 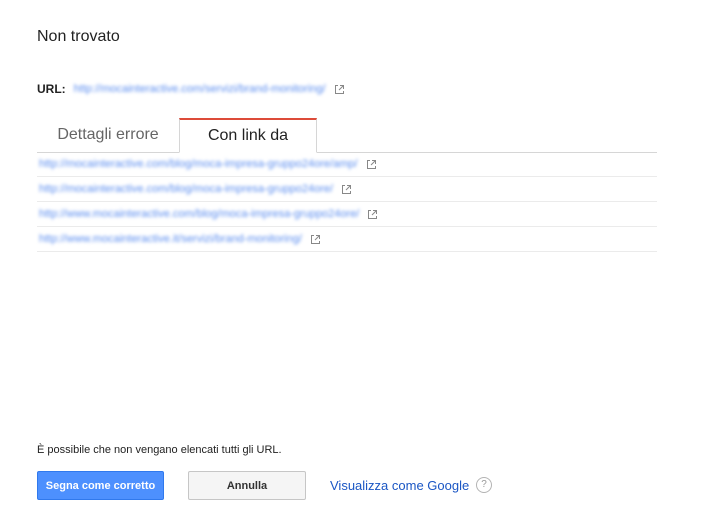 I want to click on fetch-as-google-link: Visualizza come Google, so click(x=399, y=485).